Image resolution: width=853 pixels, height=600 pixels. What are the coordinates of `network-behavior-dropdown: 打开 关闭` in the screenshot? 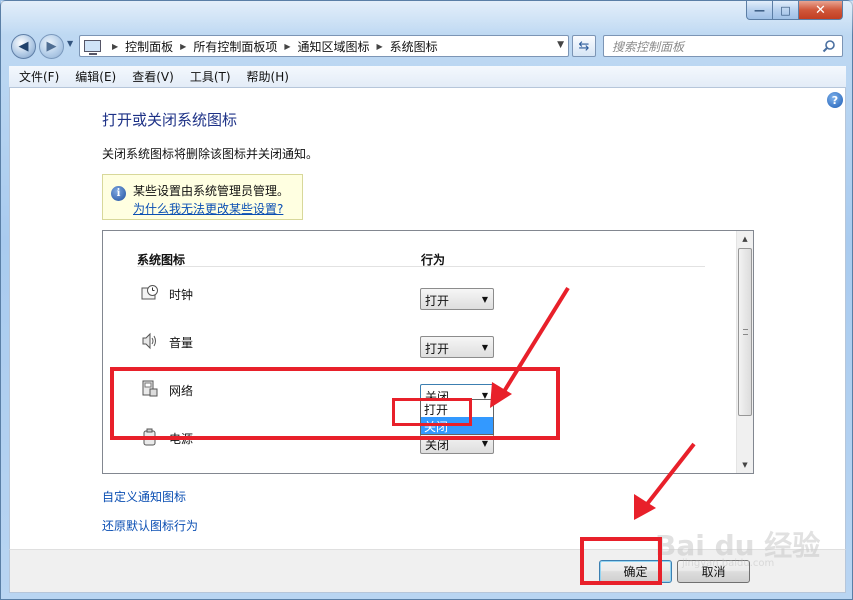 It's located at (457, 417).